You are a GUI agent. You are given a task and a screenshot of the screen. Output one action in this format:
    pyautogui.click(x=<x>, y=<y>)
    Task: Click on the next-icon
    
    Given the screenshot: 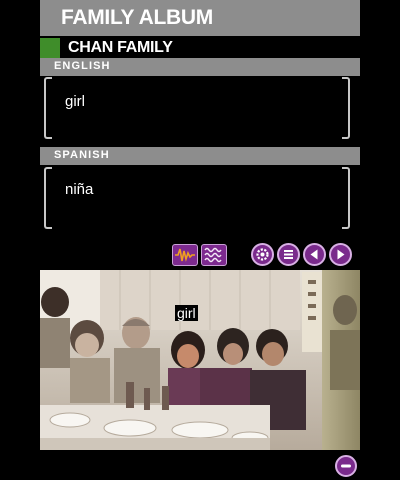 What is the action you would take?
    pyautogui.click(x=341, y=254)
    